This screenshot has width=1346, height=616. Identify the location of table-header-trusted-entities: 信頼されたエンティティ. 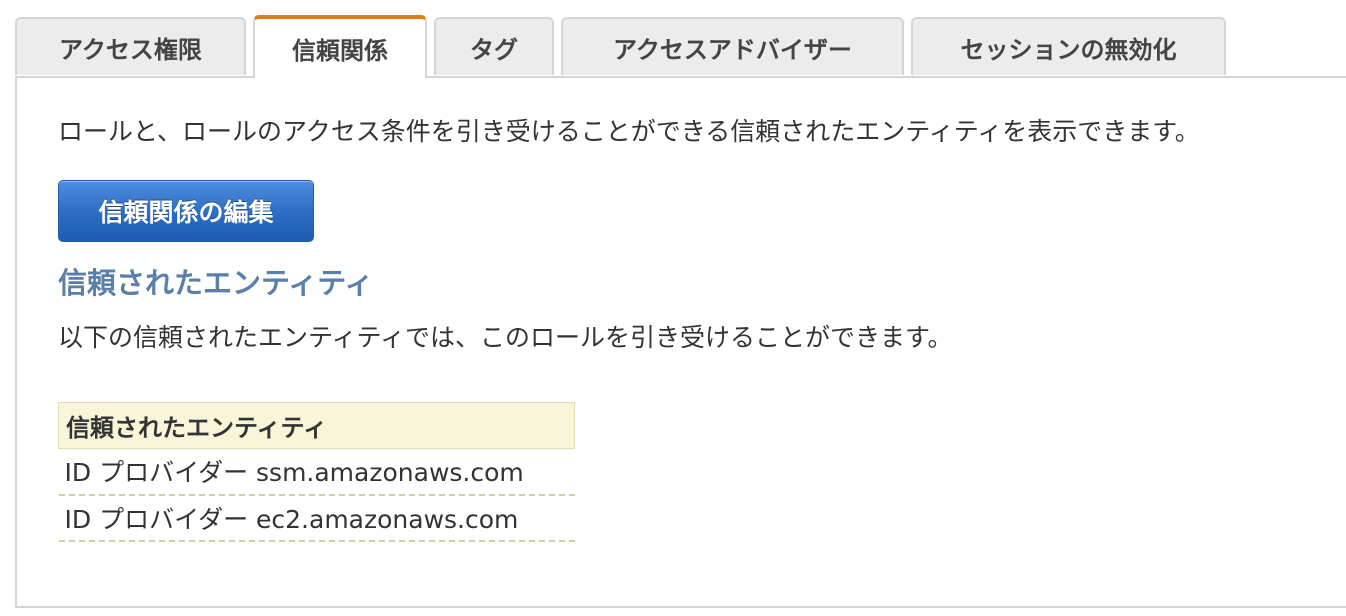
(316, 425).